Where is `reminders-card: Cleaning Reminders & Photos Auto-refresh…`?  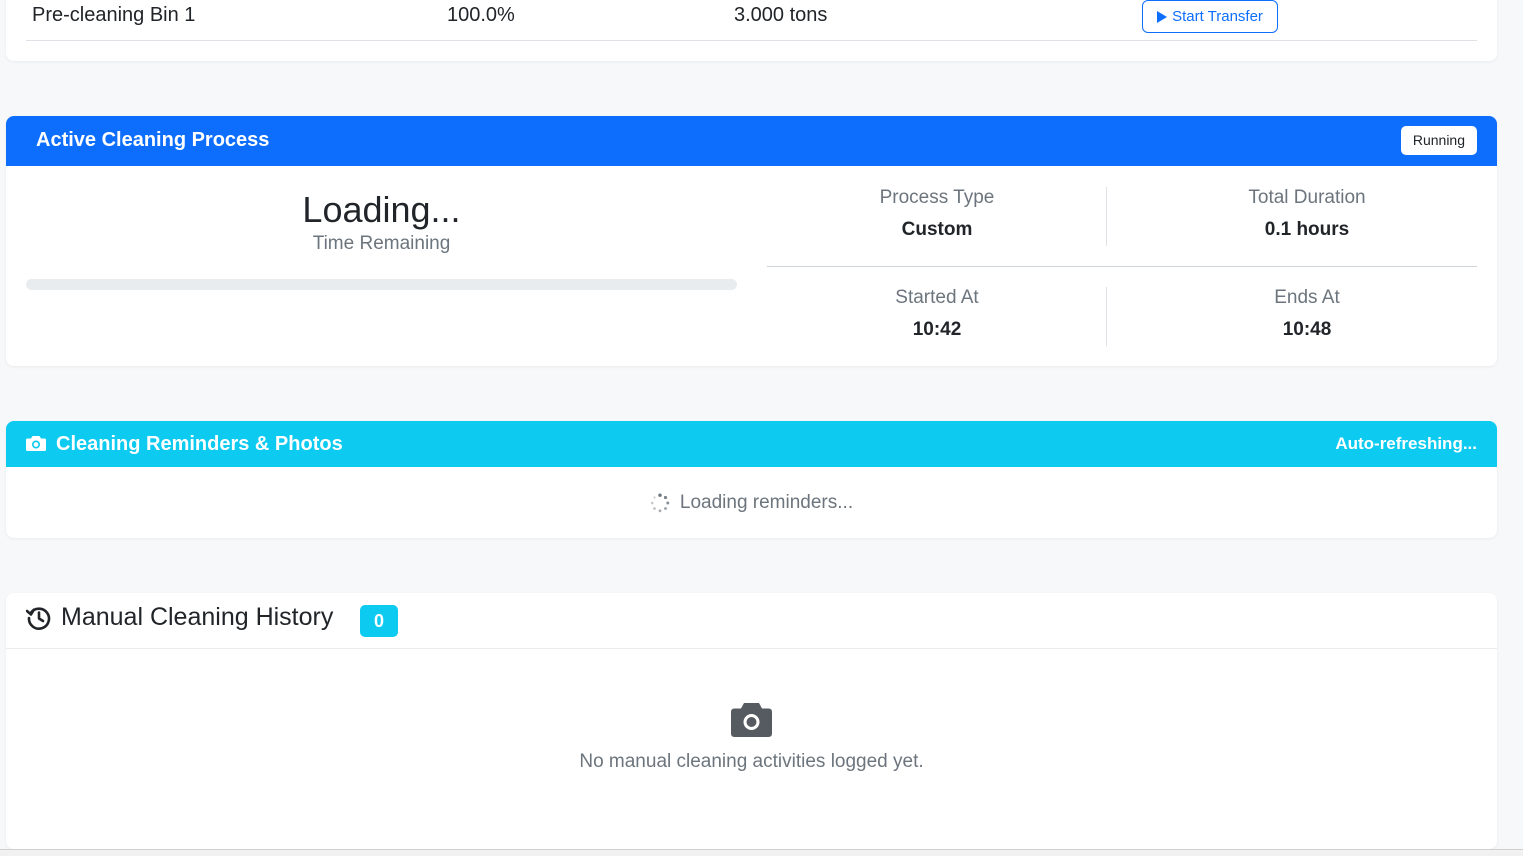
reminders-card: Cleaning Reminders & Photos Auto-refresh… is located at coordinates (751, 479).